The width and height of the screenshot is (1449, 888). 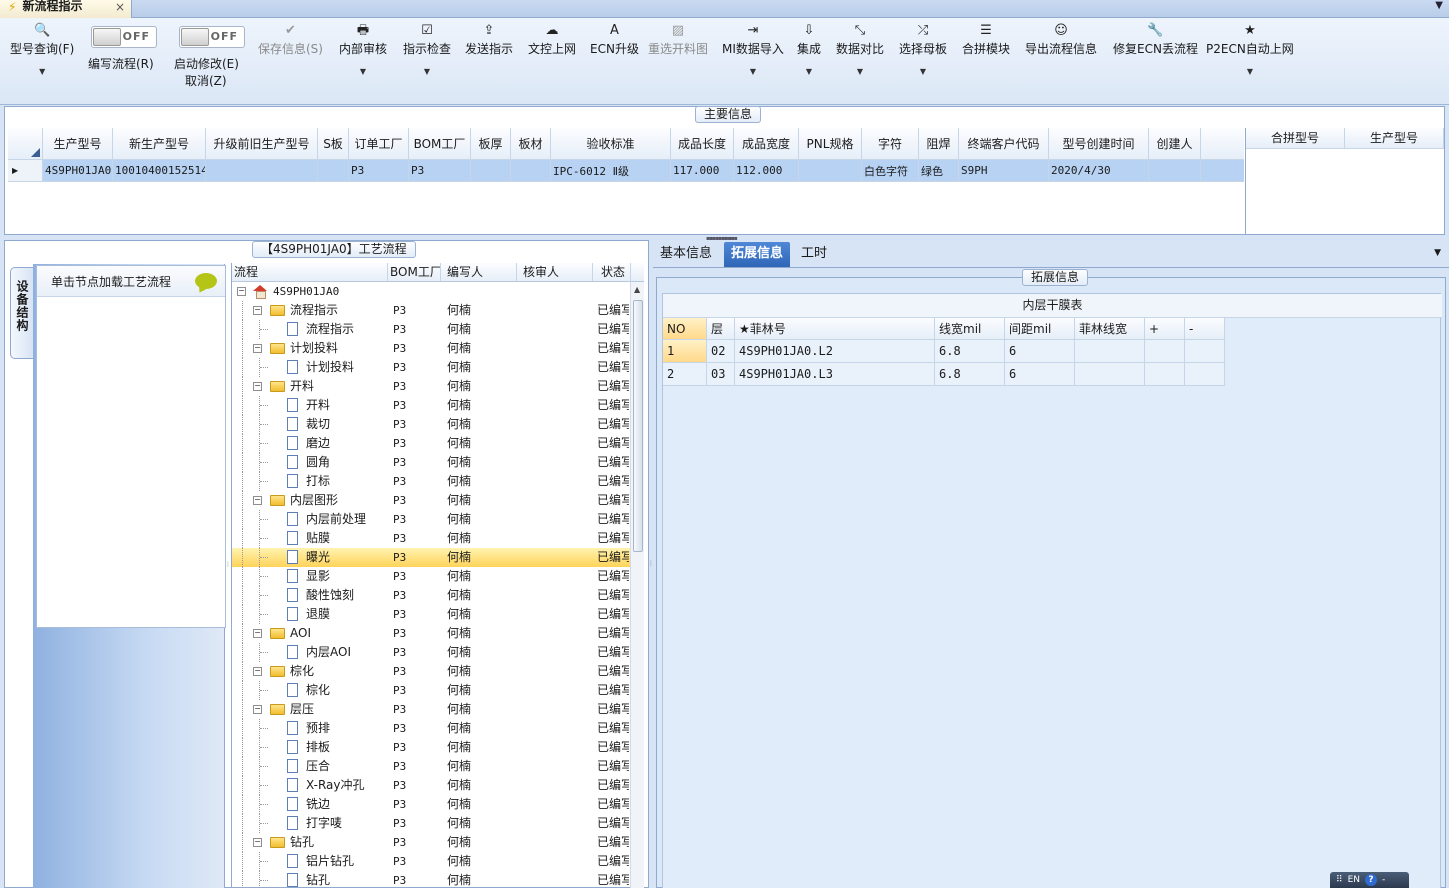 I want to click on tree-node: 棕化, so click(x=310, y=690).